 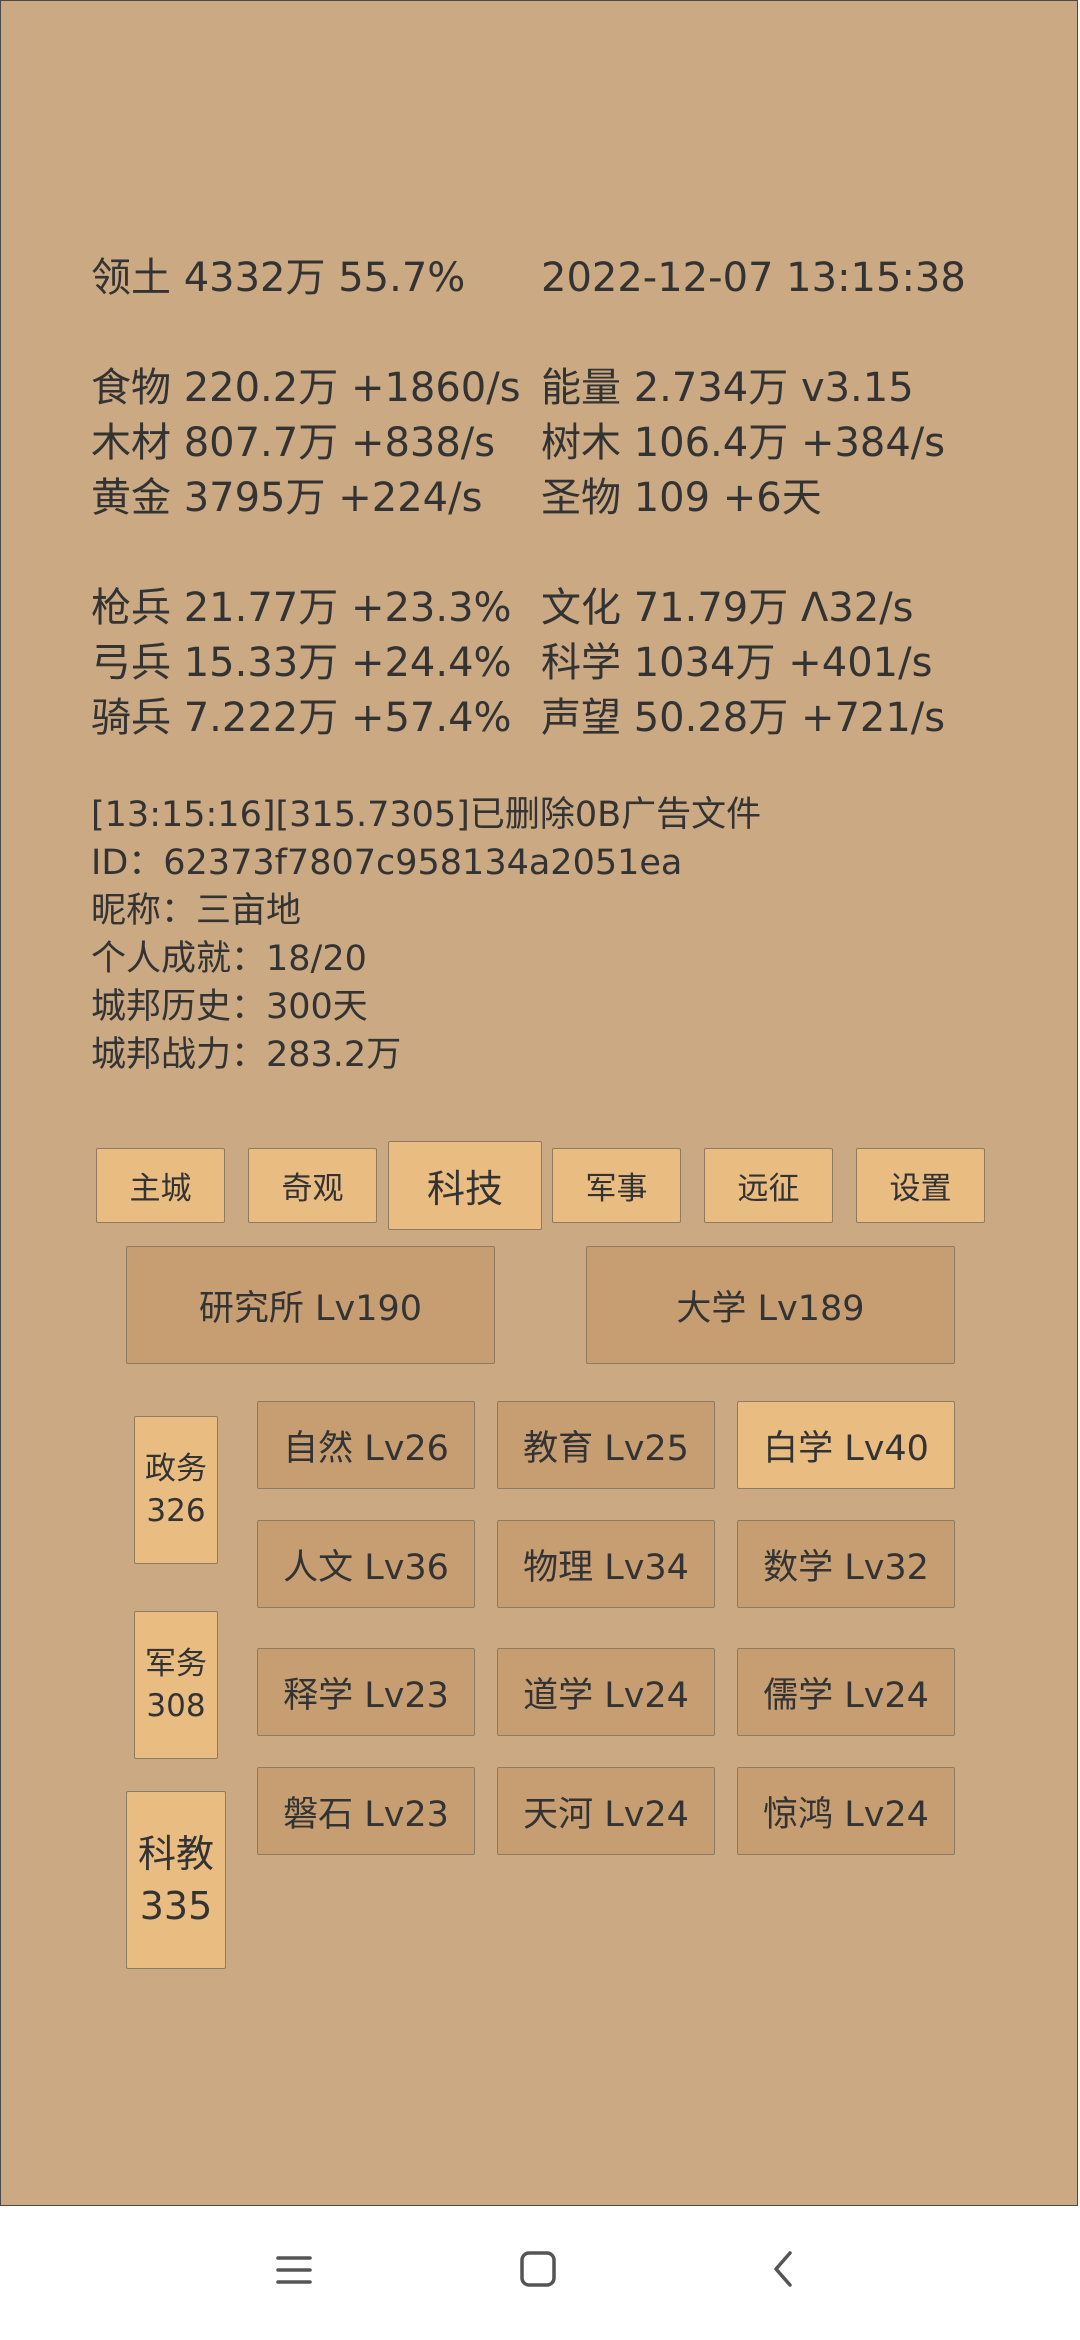 I want to click on spearman-stat: 枪兵 21.77万 +23.3%, so click(x=301, y=608).